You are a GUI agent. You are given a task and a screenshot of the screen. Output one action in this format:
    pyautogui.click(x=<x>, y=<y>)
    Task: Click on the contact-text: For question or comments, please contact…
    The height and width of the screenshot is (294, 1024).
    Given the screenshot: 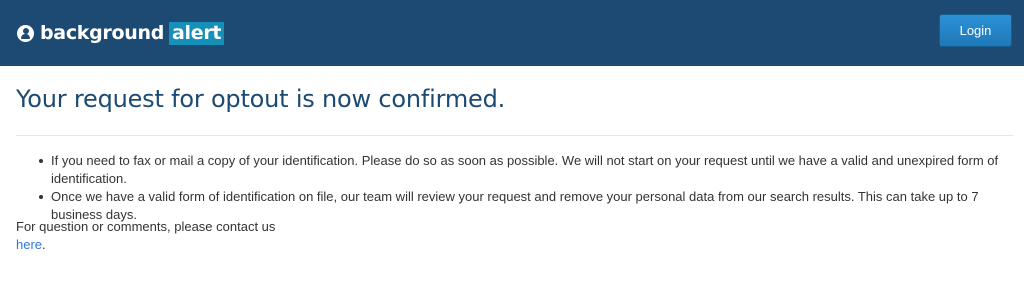 What is the action you would take?
    pyautogui.click(x=146, y=226)
    